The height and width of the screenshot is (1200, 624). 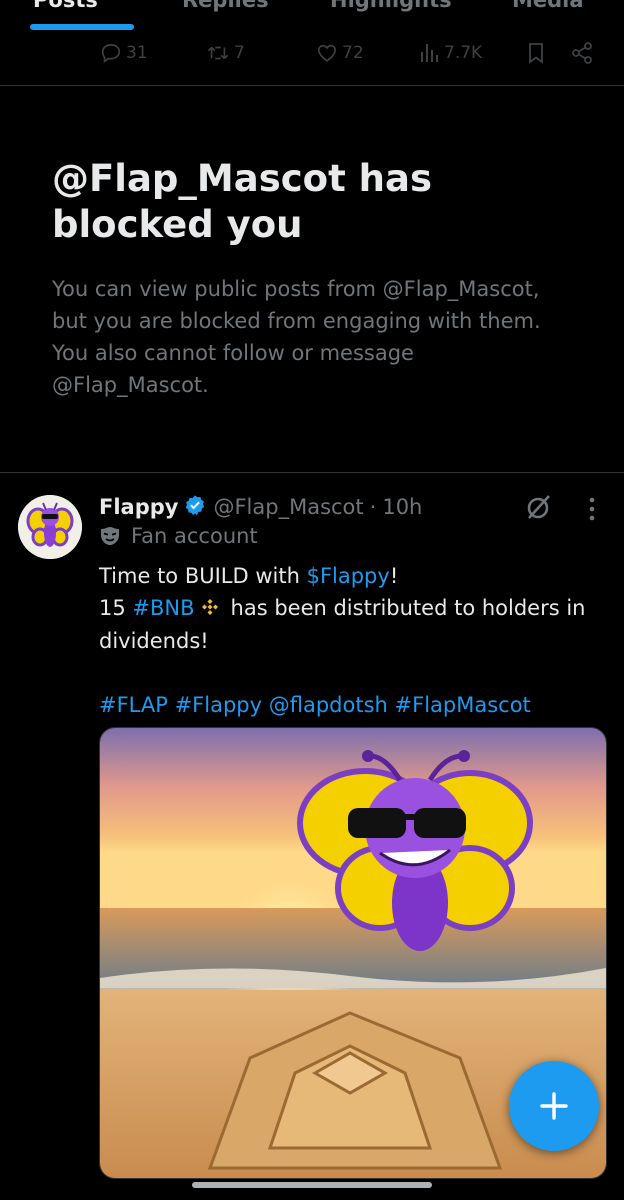 What do you see at coordinates (402, 507) in the screenshot?
I see `post-time: 10h` at bounding box center [402, 507].